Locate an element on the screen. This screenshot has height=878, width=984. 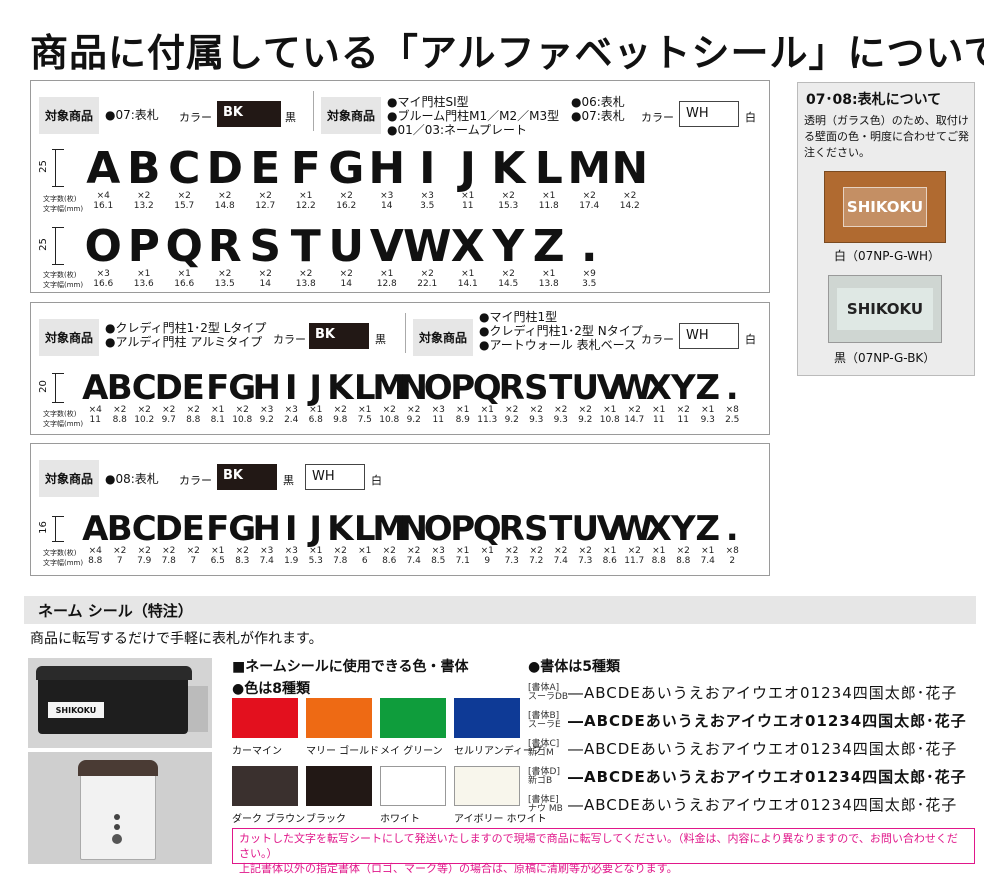
letter-cell: C ×2 15.7 is located at coordinates (184, 177).